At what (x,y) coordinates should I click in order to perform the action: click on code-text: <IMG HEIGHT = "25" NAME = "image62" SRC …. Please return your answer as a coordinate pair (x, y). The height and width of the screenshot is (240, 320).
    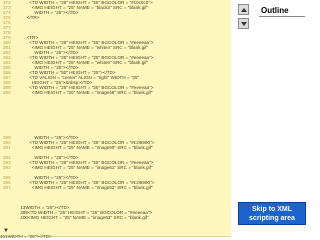
    Looking at the image, I should click on (86, 187).